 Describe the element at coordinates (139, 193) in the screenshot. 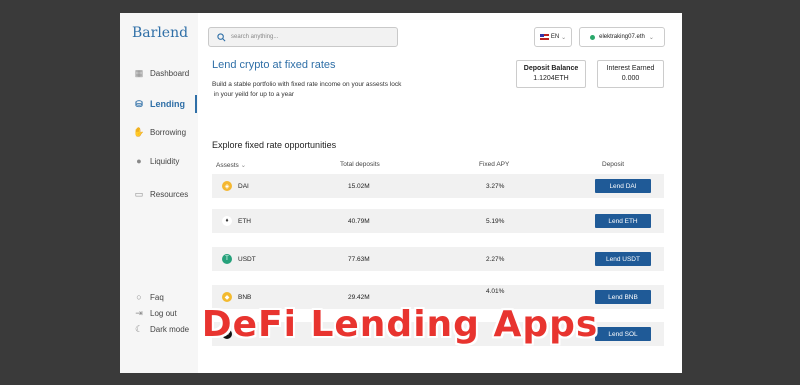

I see `folder-icon: ▭` at that location.